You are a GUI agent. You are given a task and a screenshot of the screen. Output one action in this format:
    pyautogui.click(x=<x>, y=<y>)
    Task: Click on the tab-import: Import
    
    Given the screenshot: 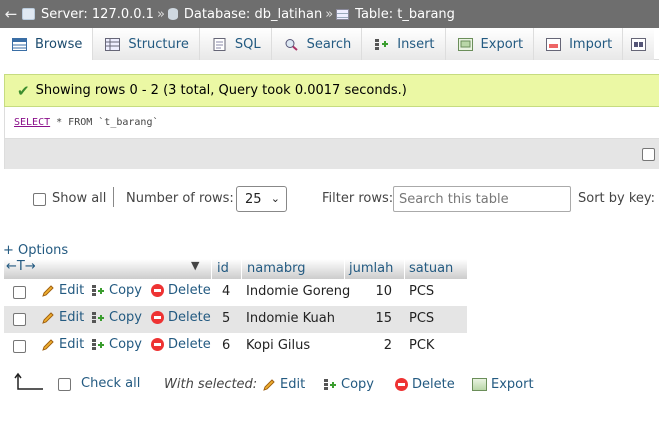 What is the action you would take?
    pyautogui.click(x=579, y=44)
    